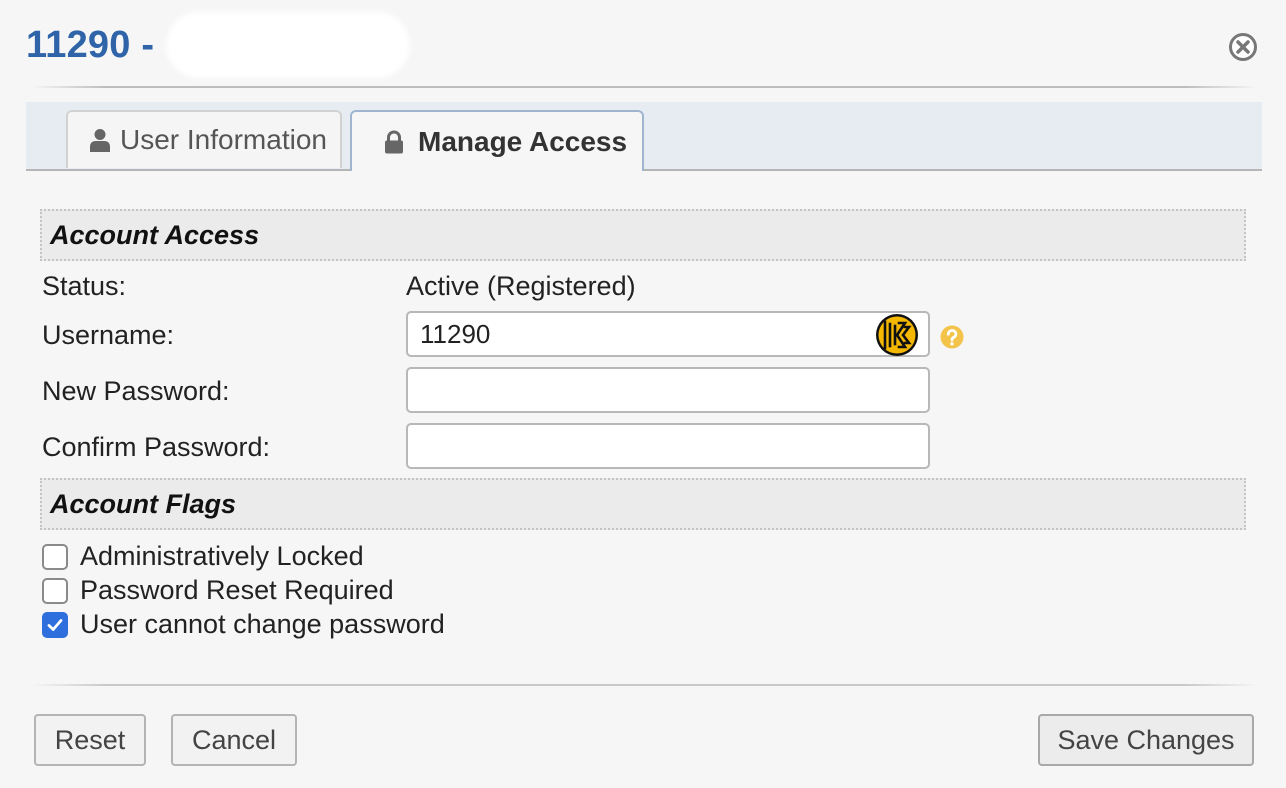  I want to click on username-input: 11290, so click(668, 334).